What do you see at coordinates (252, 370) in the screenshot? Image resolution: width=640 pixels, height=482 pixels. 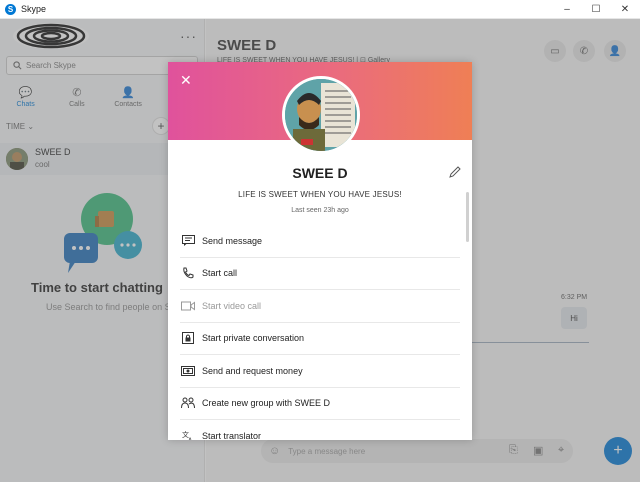 I see `action-label: Send and request money` at bounding box center [252, 370].